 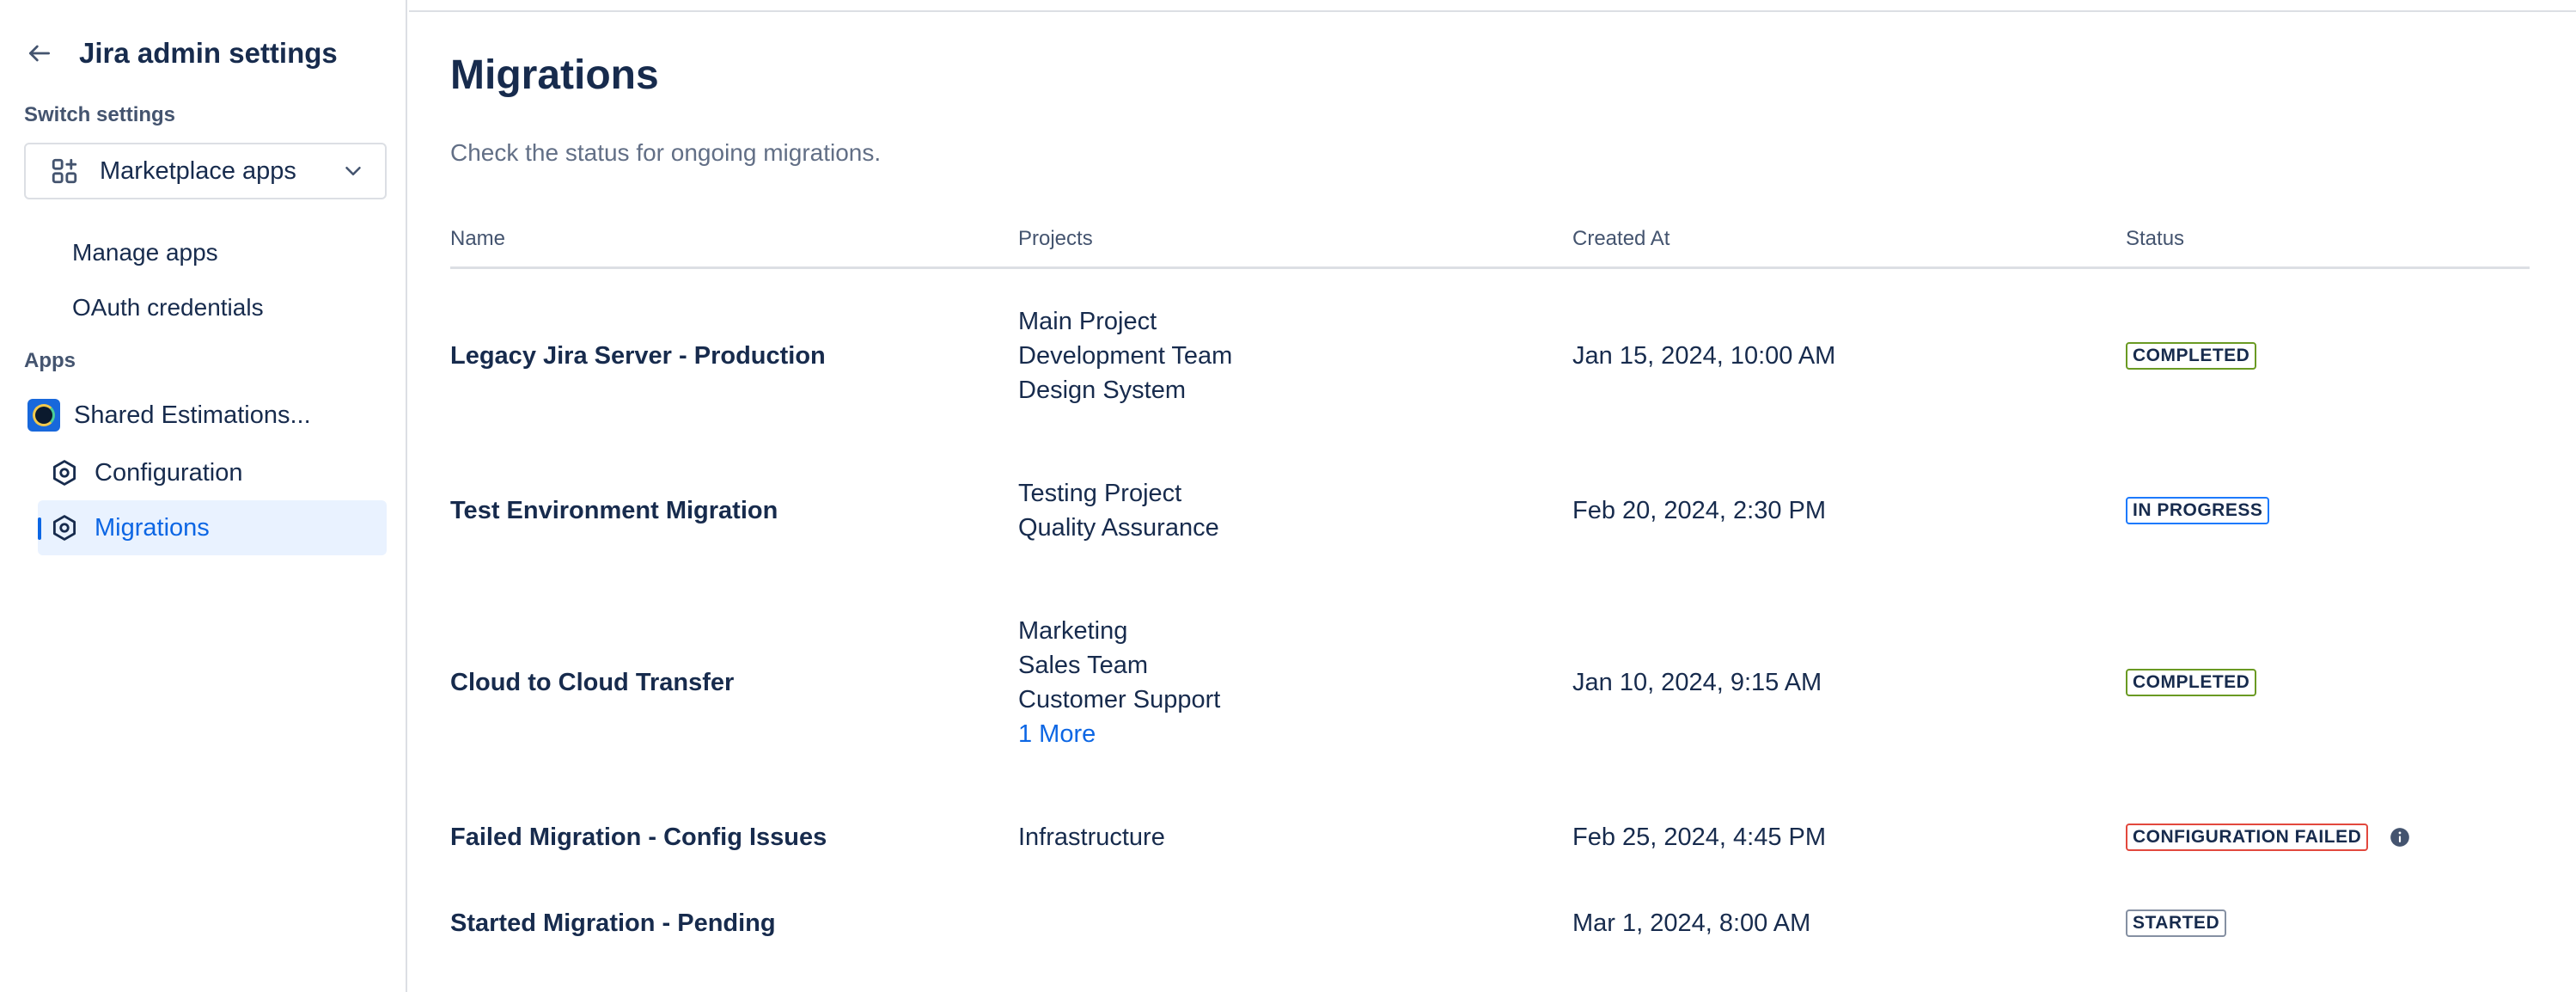 What do you see at coordinates (1699, 837) in the screenshot?
I see `created-at: Feb 25, 2024, 4:45 PM` at bounding box center [1699, 837].